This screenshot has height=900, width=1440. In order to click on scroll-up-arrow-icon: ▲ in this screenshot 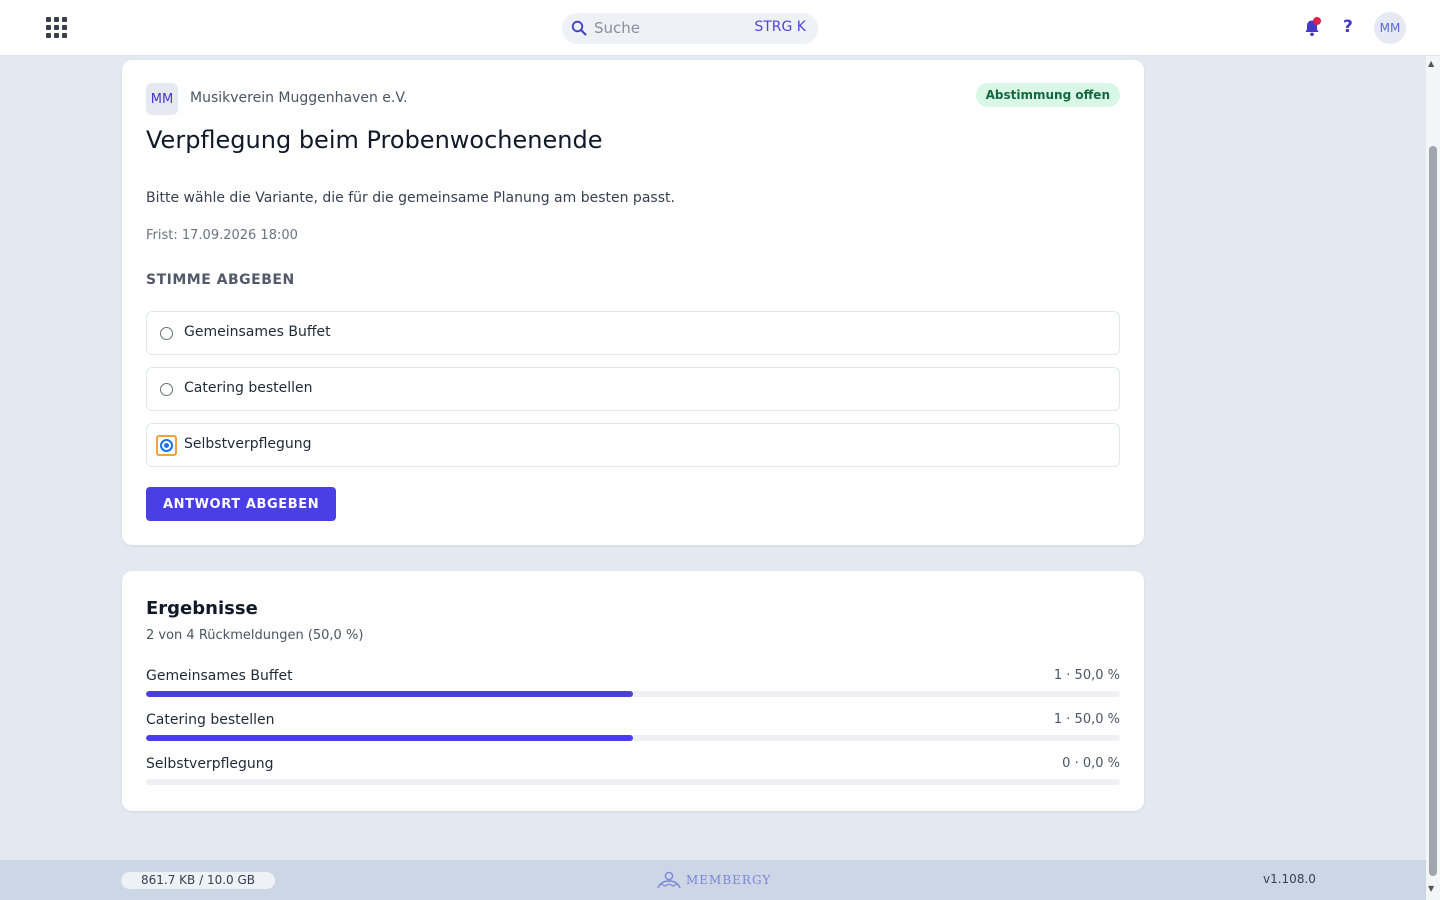, I will do `click(1431, 63)`.